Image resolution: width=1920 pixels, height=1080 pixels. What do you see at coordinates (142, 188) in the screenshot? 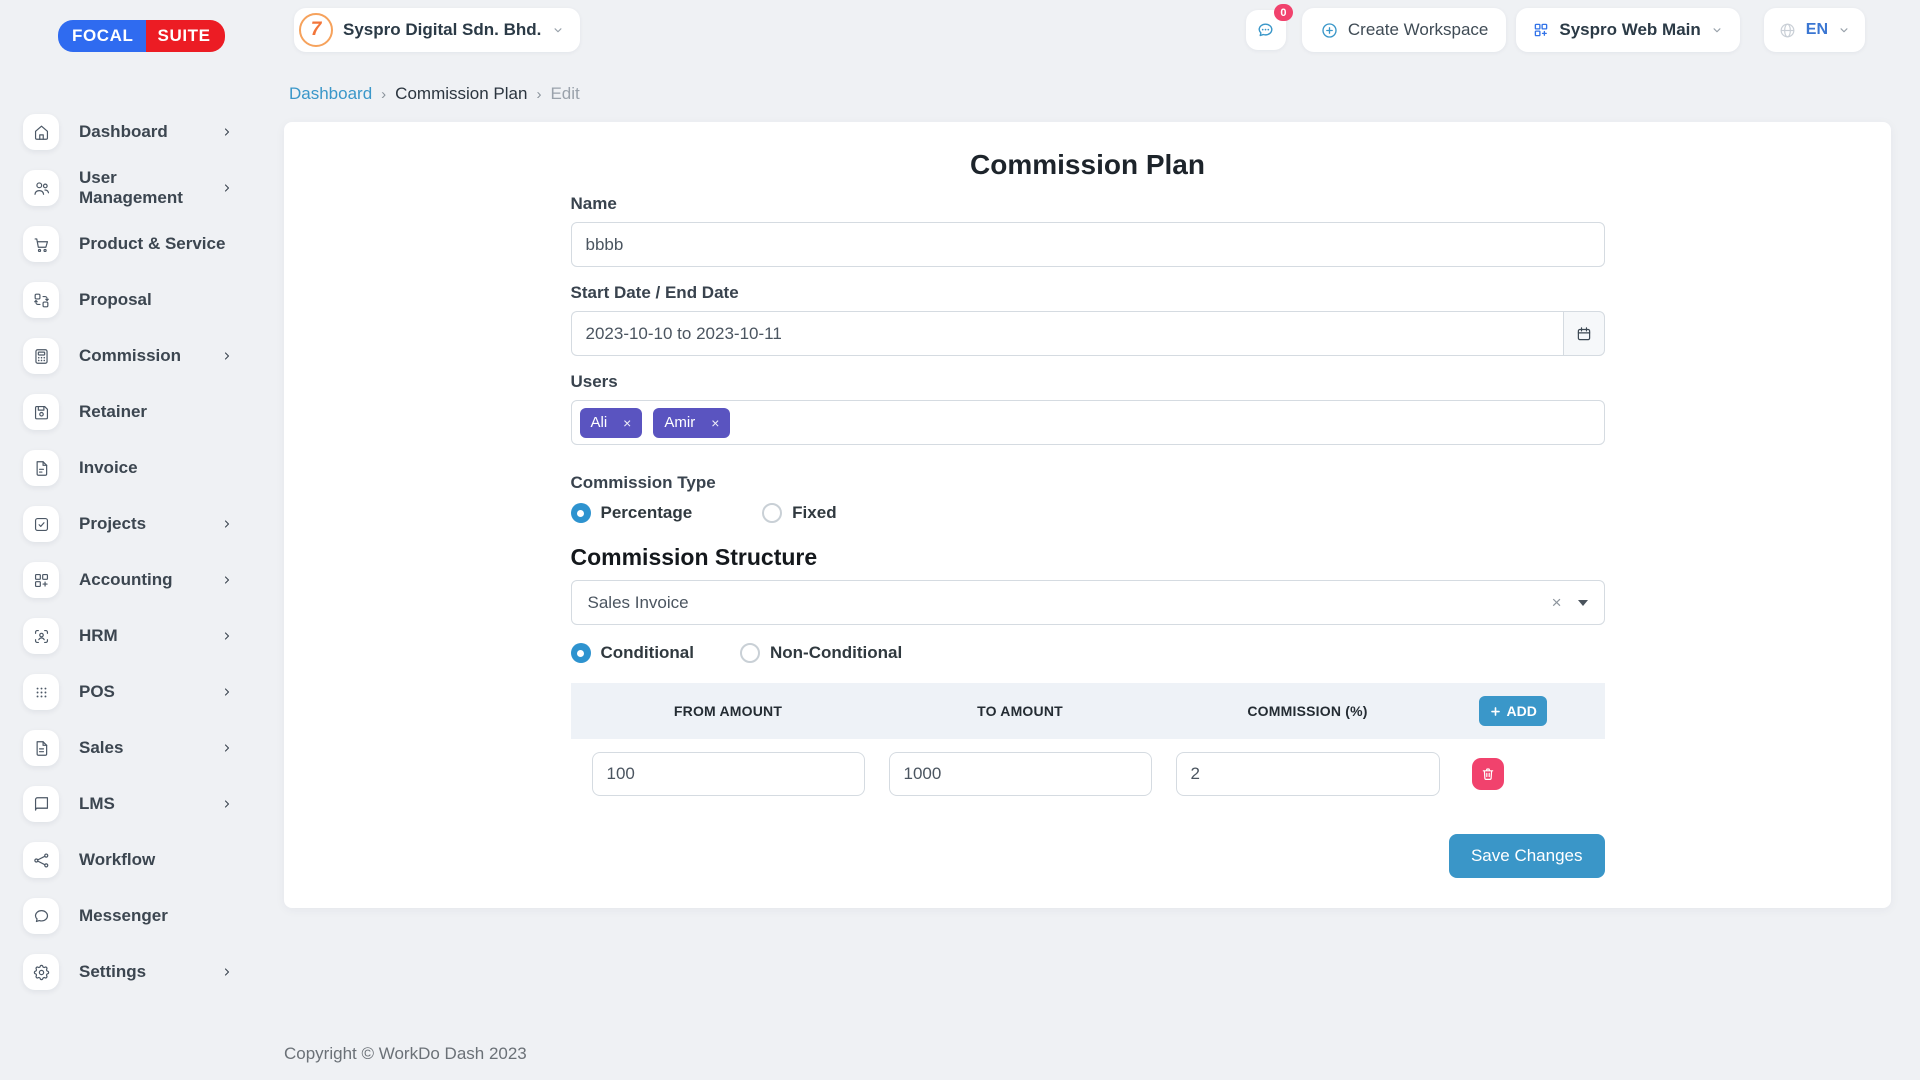
I see `sidebar-item-user-management: User Management` at bounding box center [142, 188].